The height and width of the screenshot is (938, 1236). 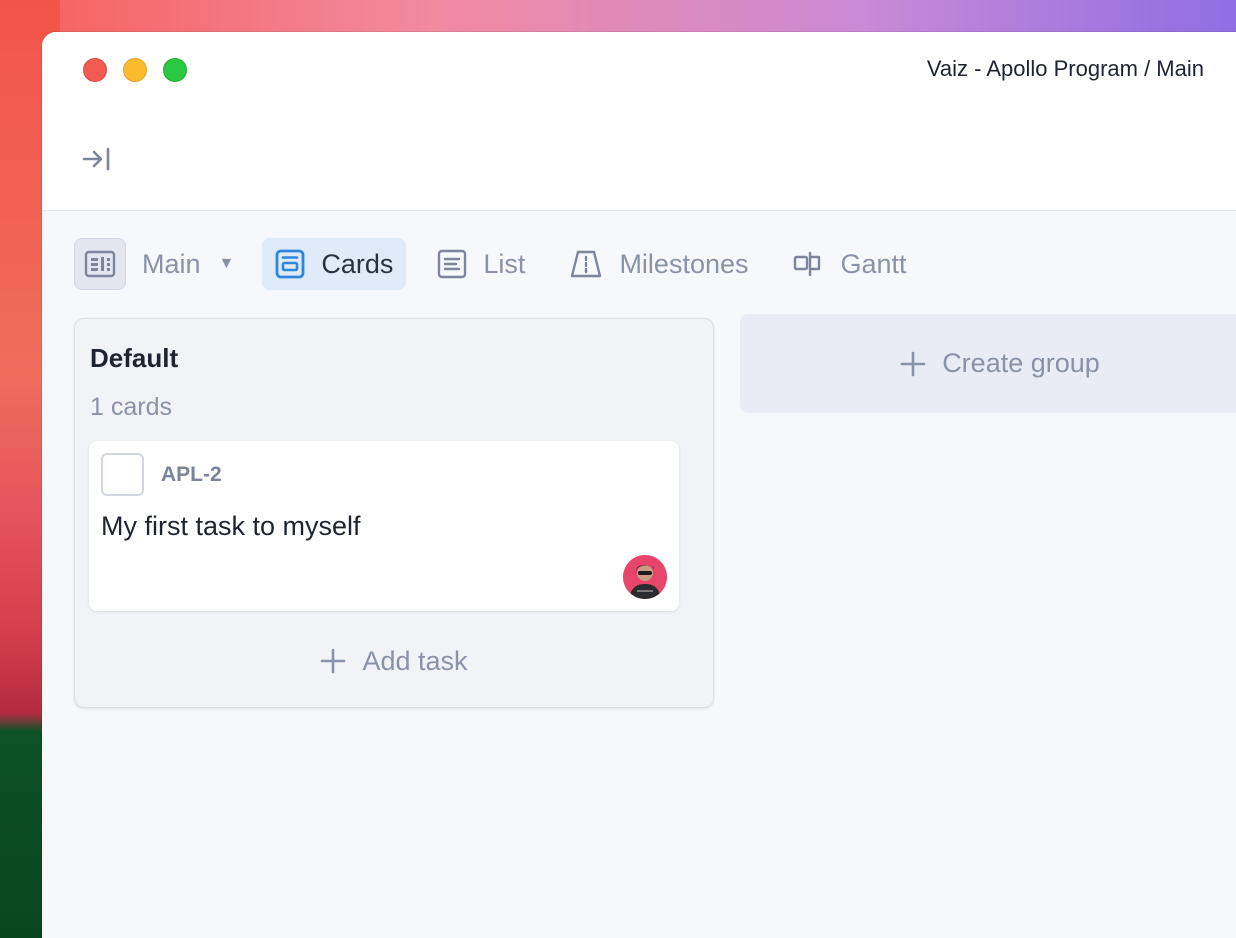 I want to click on tab-gantt: Gantt, so click(x=850, y=264).